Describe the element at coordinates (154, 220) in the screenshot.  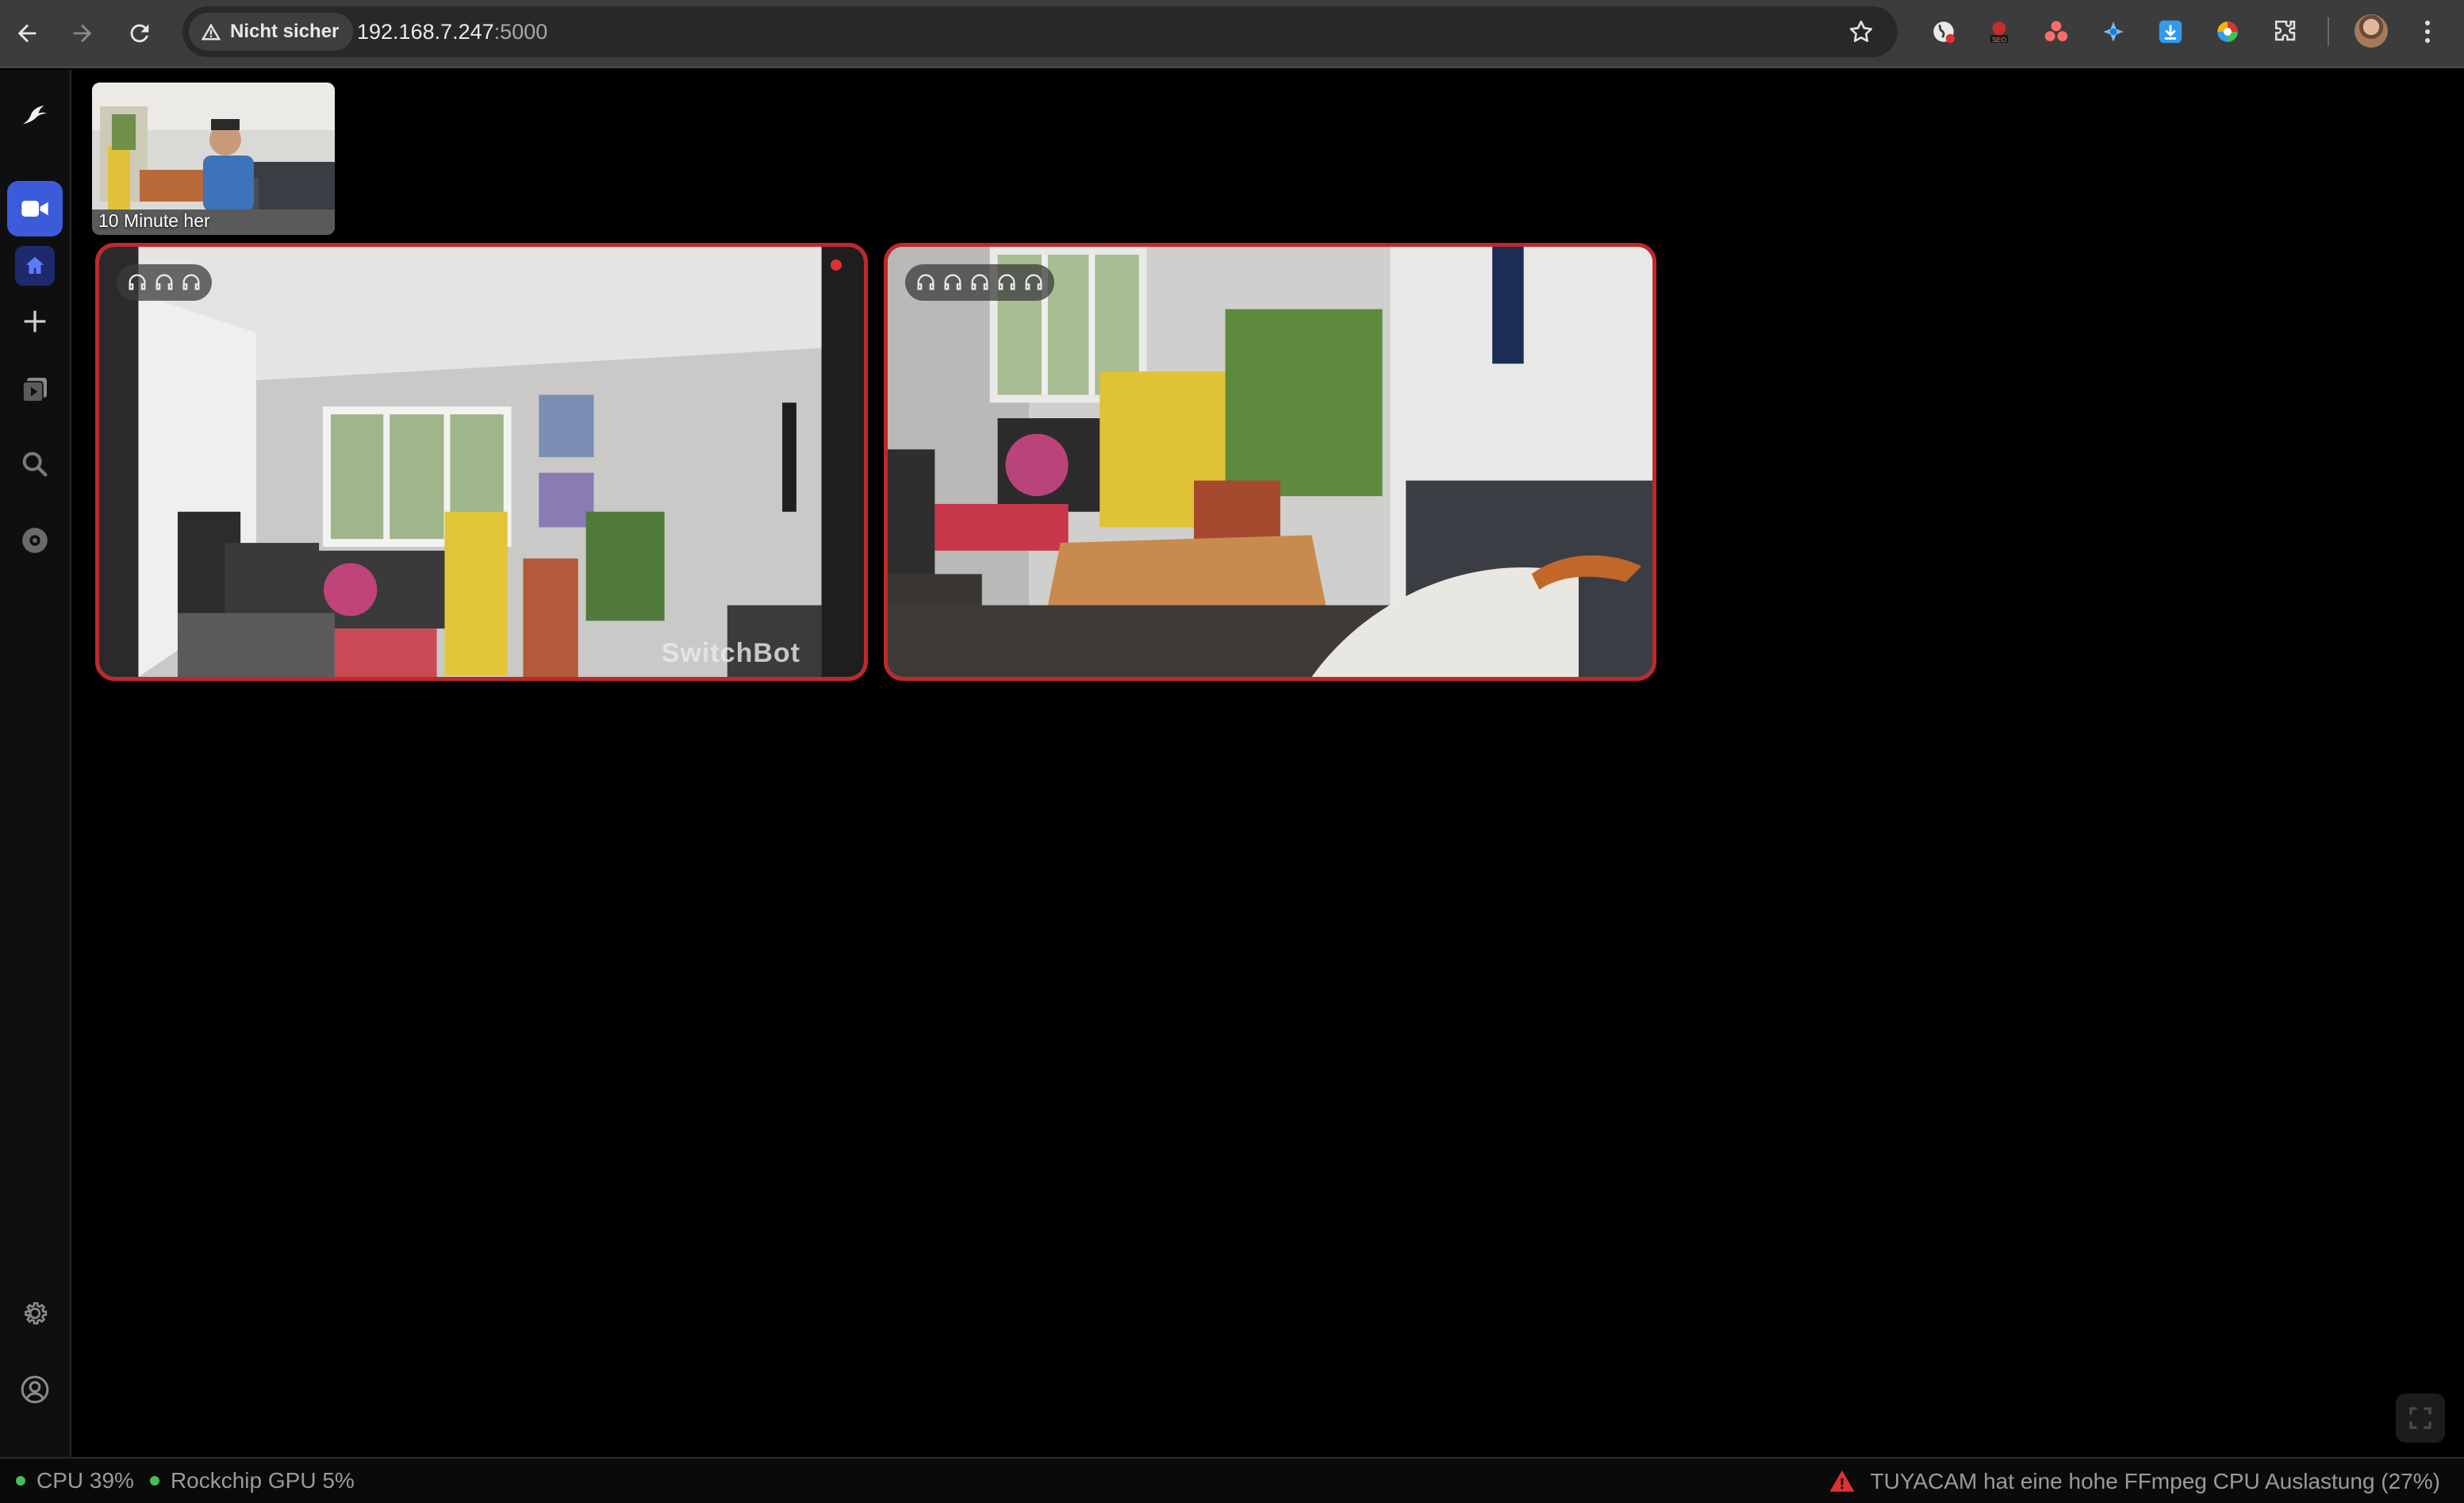
I see `event-time-label: 10 Minute her` at that location.